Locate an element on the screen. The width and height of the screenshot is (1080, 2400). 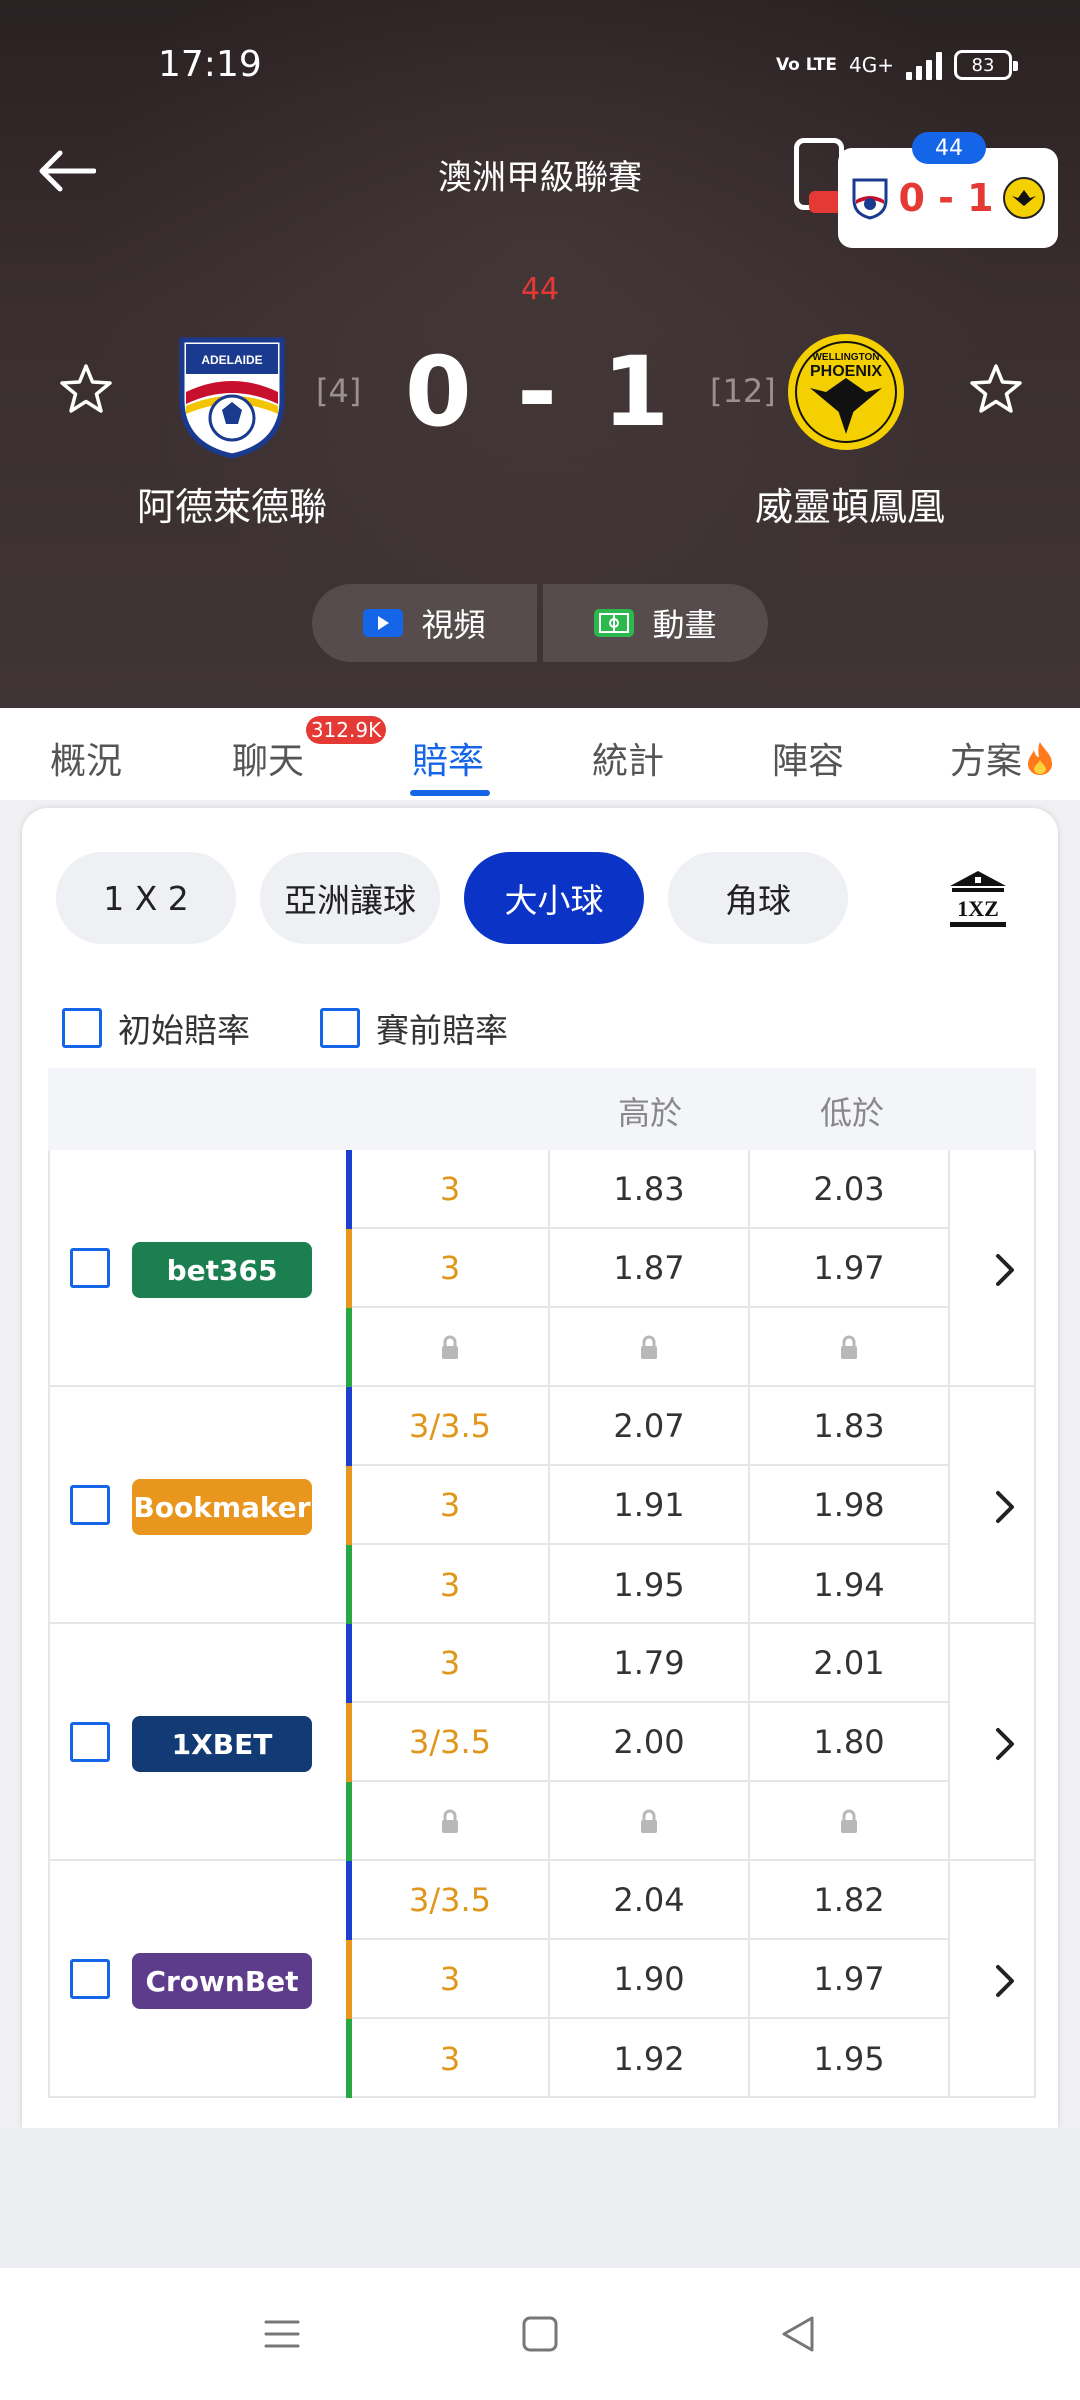
tab-odds: 賠率 is located at coordinates (448, 758).